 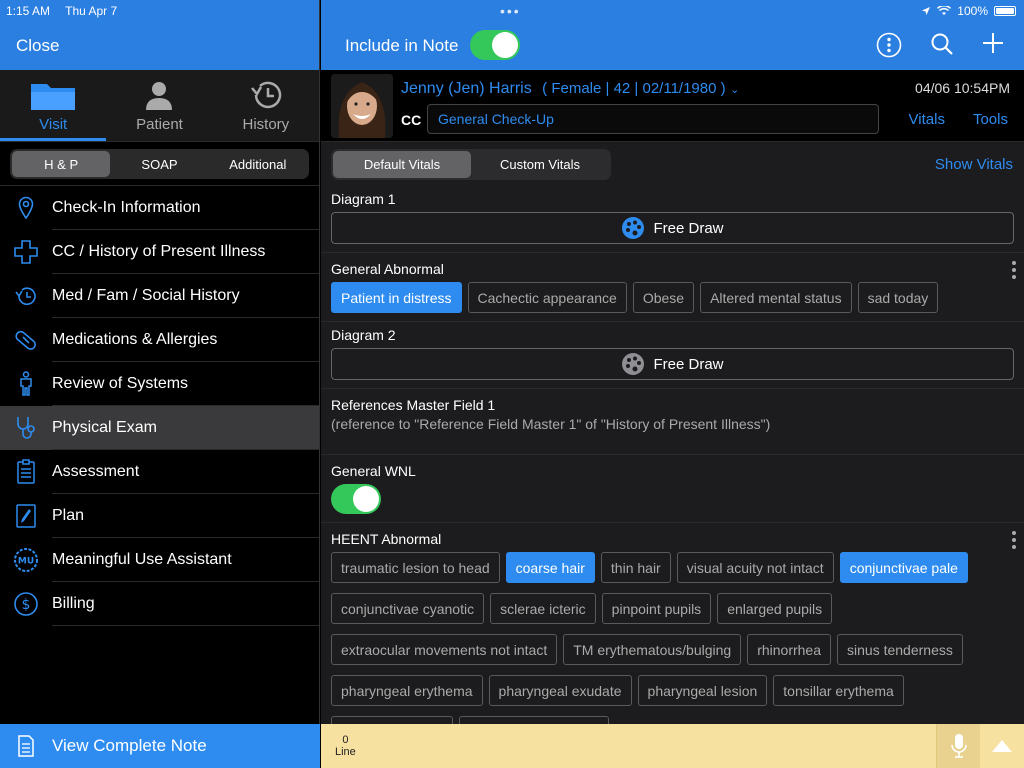 I want to click on sidebar-item-check-in: Check-In Information, so click(x=159, y=208).